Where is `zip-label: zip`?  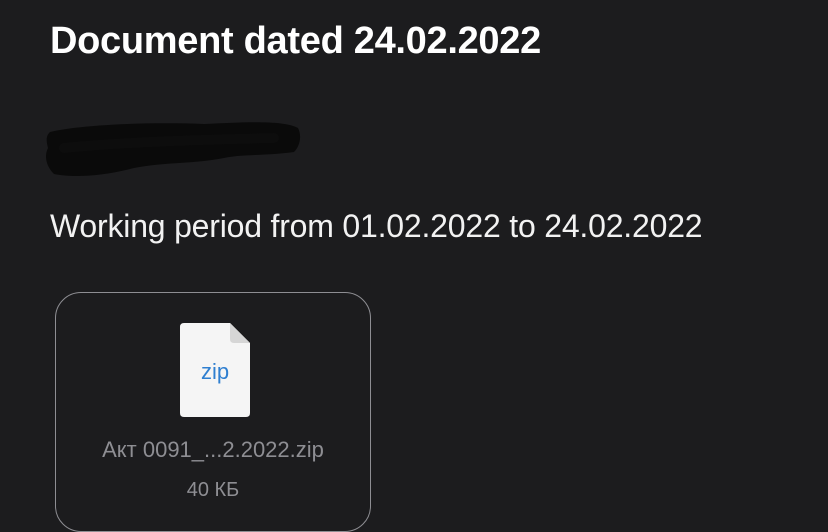
zip-label: zip is located at coordinates (215, 371).